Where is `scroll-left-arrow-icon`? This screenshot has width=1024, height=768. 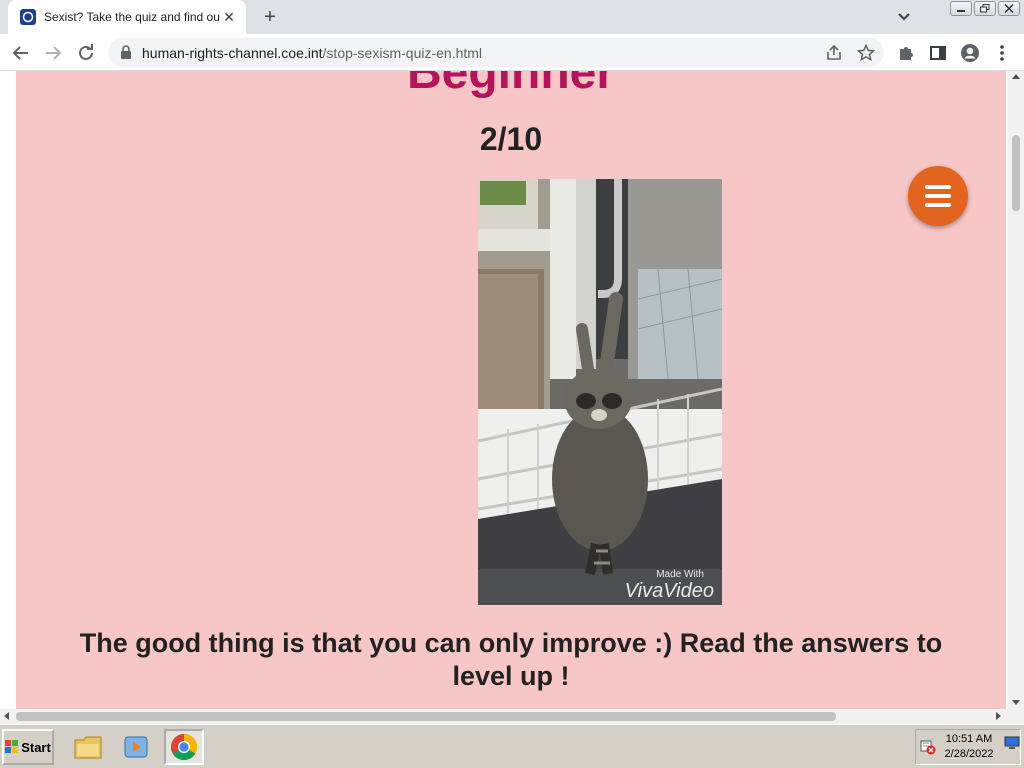
scroll-left-arrow-icon is located at coordinates (6, 716).